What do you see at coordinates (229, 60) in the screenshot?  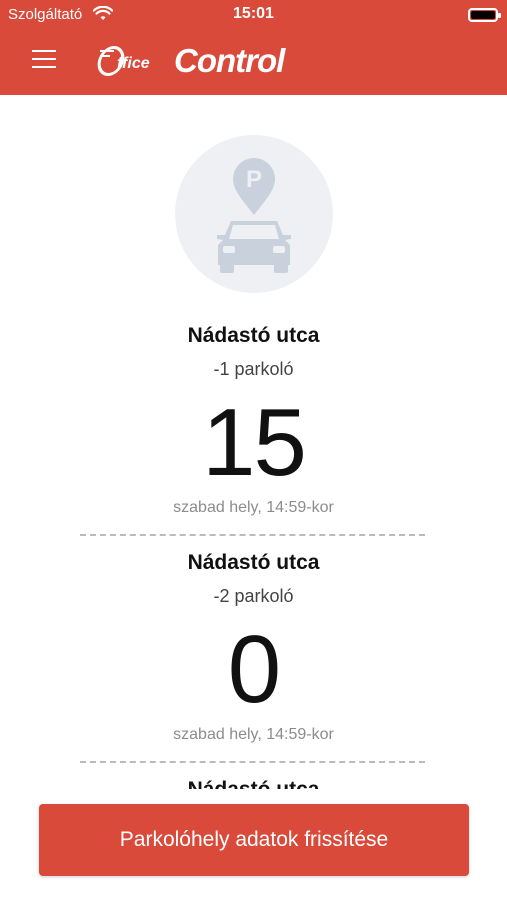 I see `logo-control-text: Control` at bounding box center [229, 60].